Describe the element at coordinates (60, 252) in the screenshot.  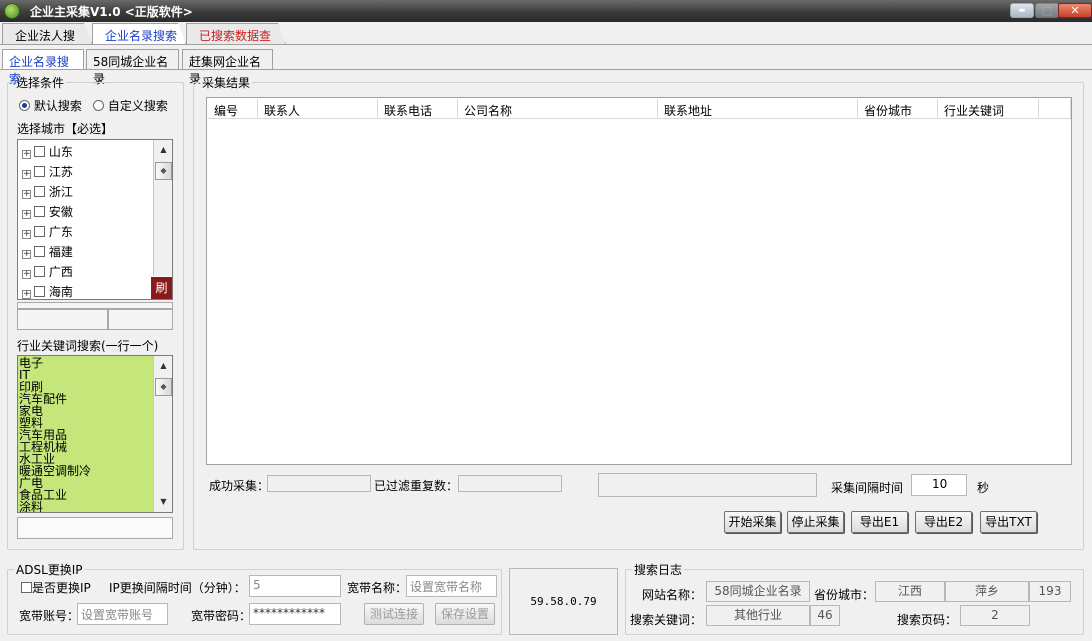
I see `city-name: 福建` at that location.